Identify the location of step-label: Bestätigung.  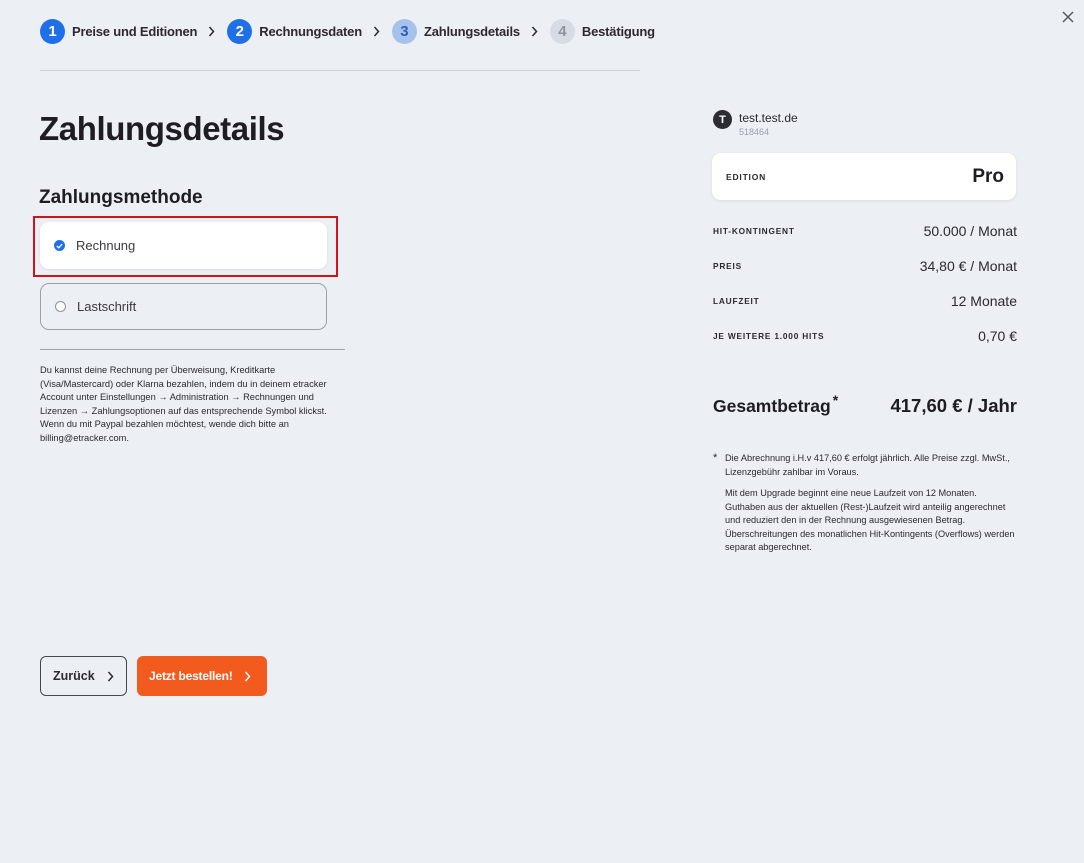
(618, 31).